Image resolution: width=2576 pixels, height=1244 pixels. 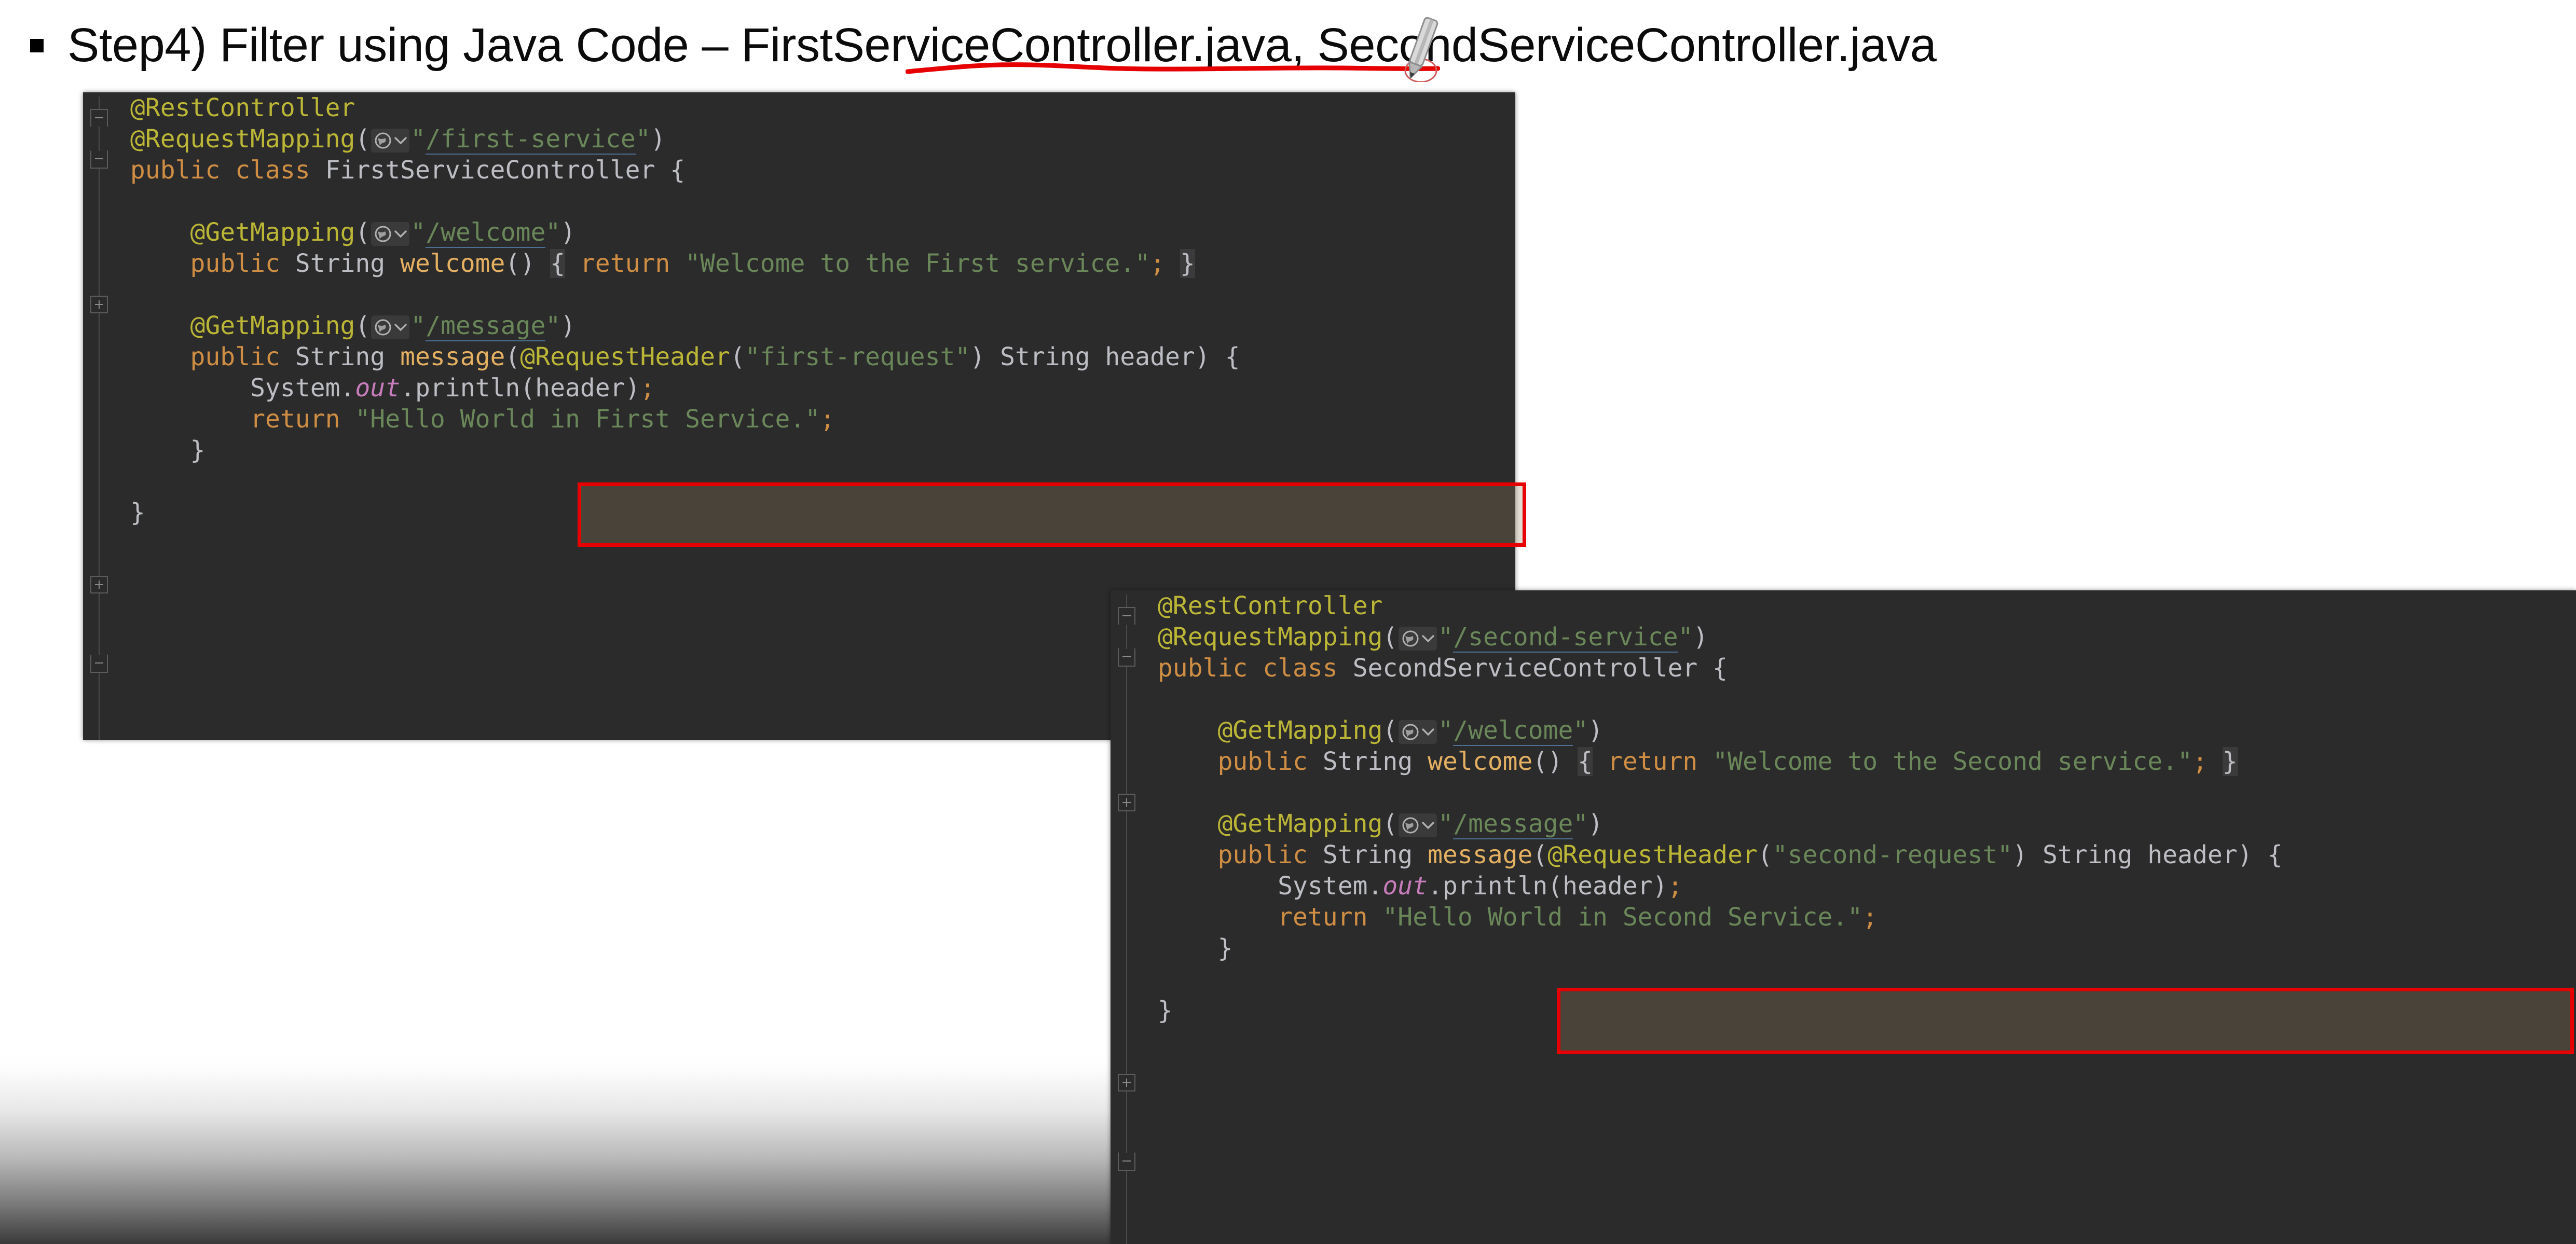 What do you see at coordinates (490, 170) in the screenshot?
I see `code-token: FirstServiceController` at bounding box center [490, 170].